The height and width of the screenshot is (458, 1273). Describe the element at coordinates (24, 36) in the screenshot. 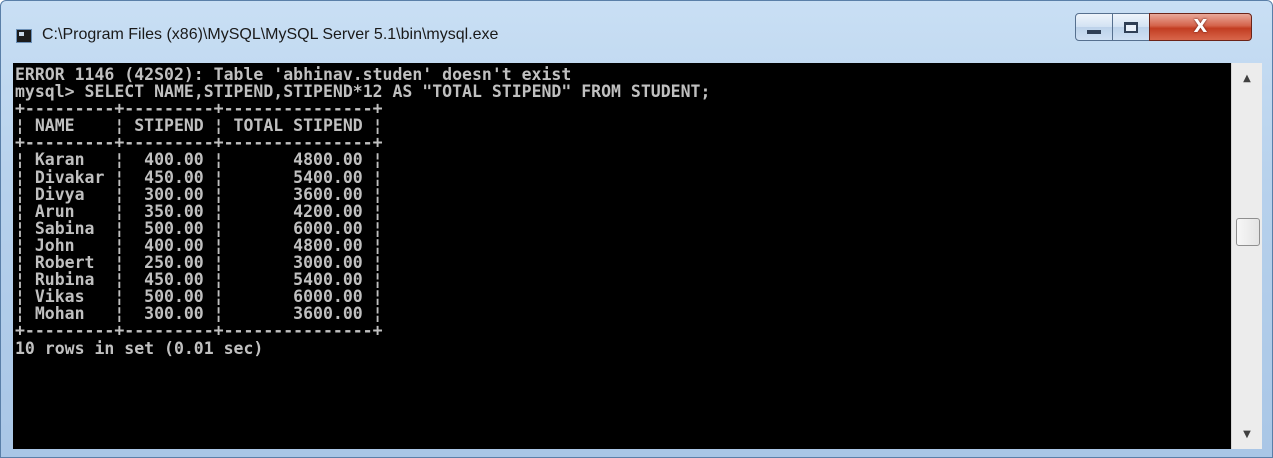

I see `console-app-icon` at that location.